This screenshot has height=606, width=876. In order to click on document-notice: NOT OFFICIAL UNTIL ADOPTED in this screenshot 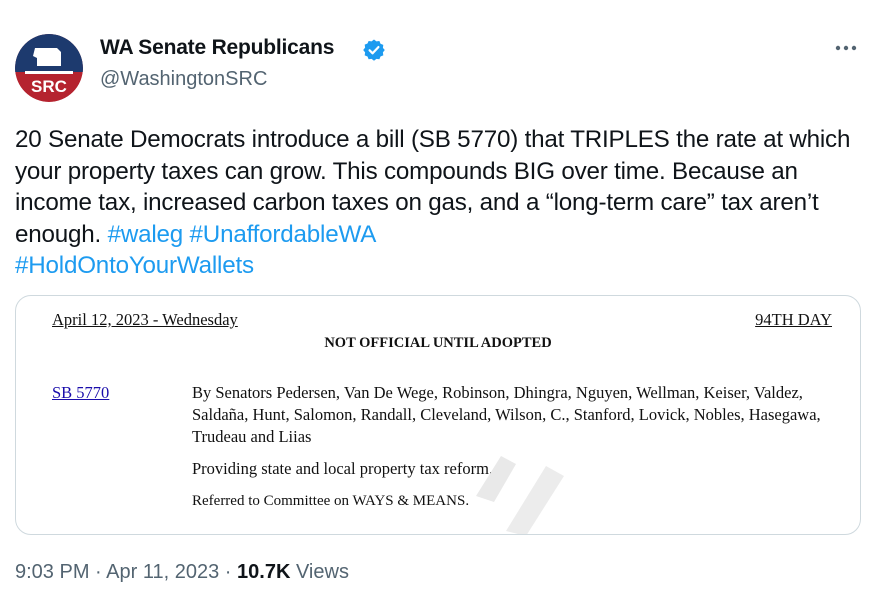, I will do `click(438, 343)`.